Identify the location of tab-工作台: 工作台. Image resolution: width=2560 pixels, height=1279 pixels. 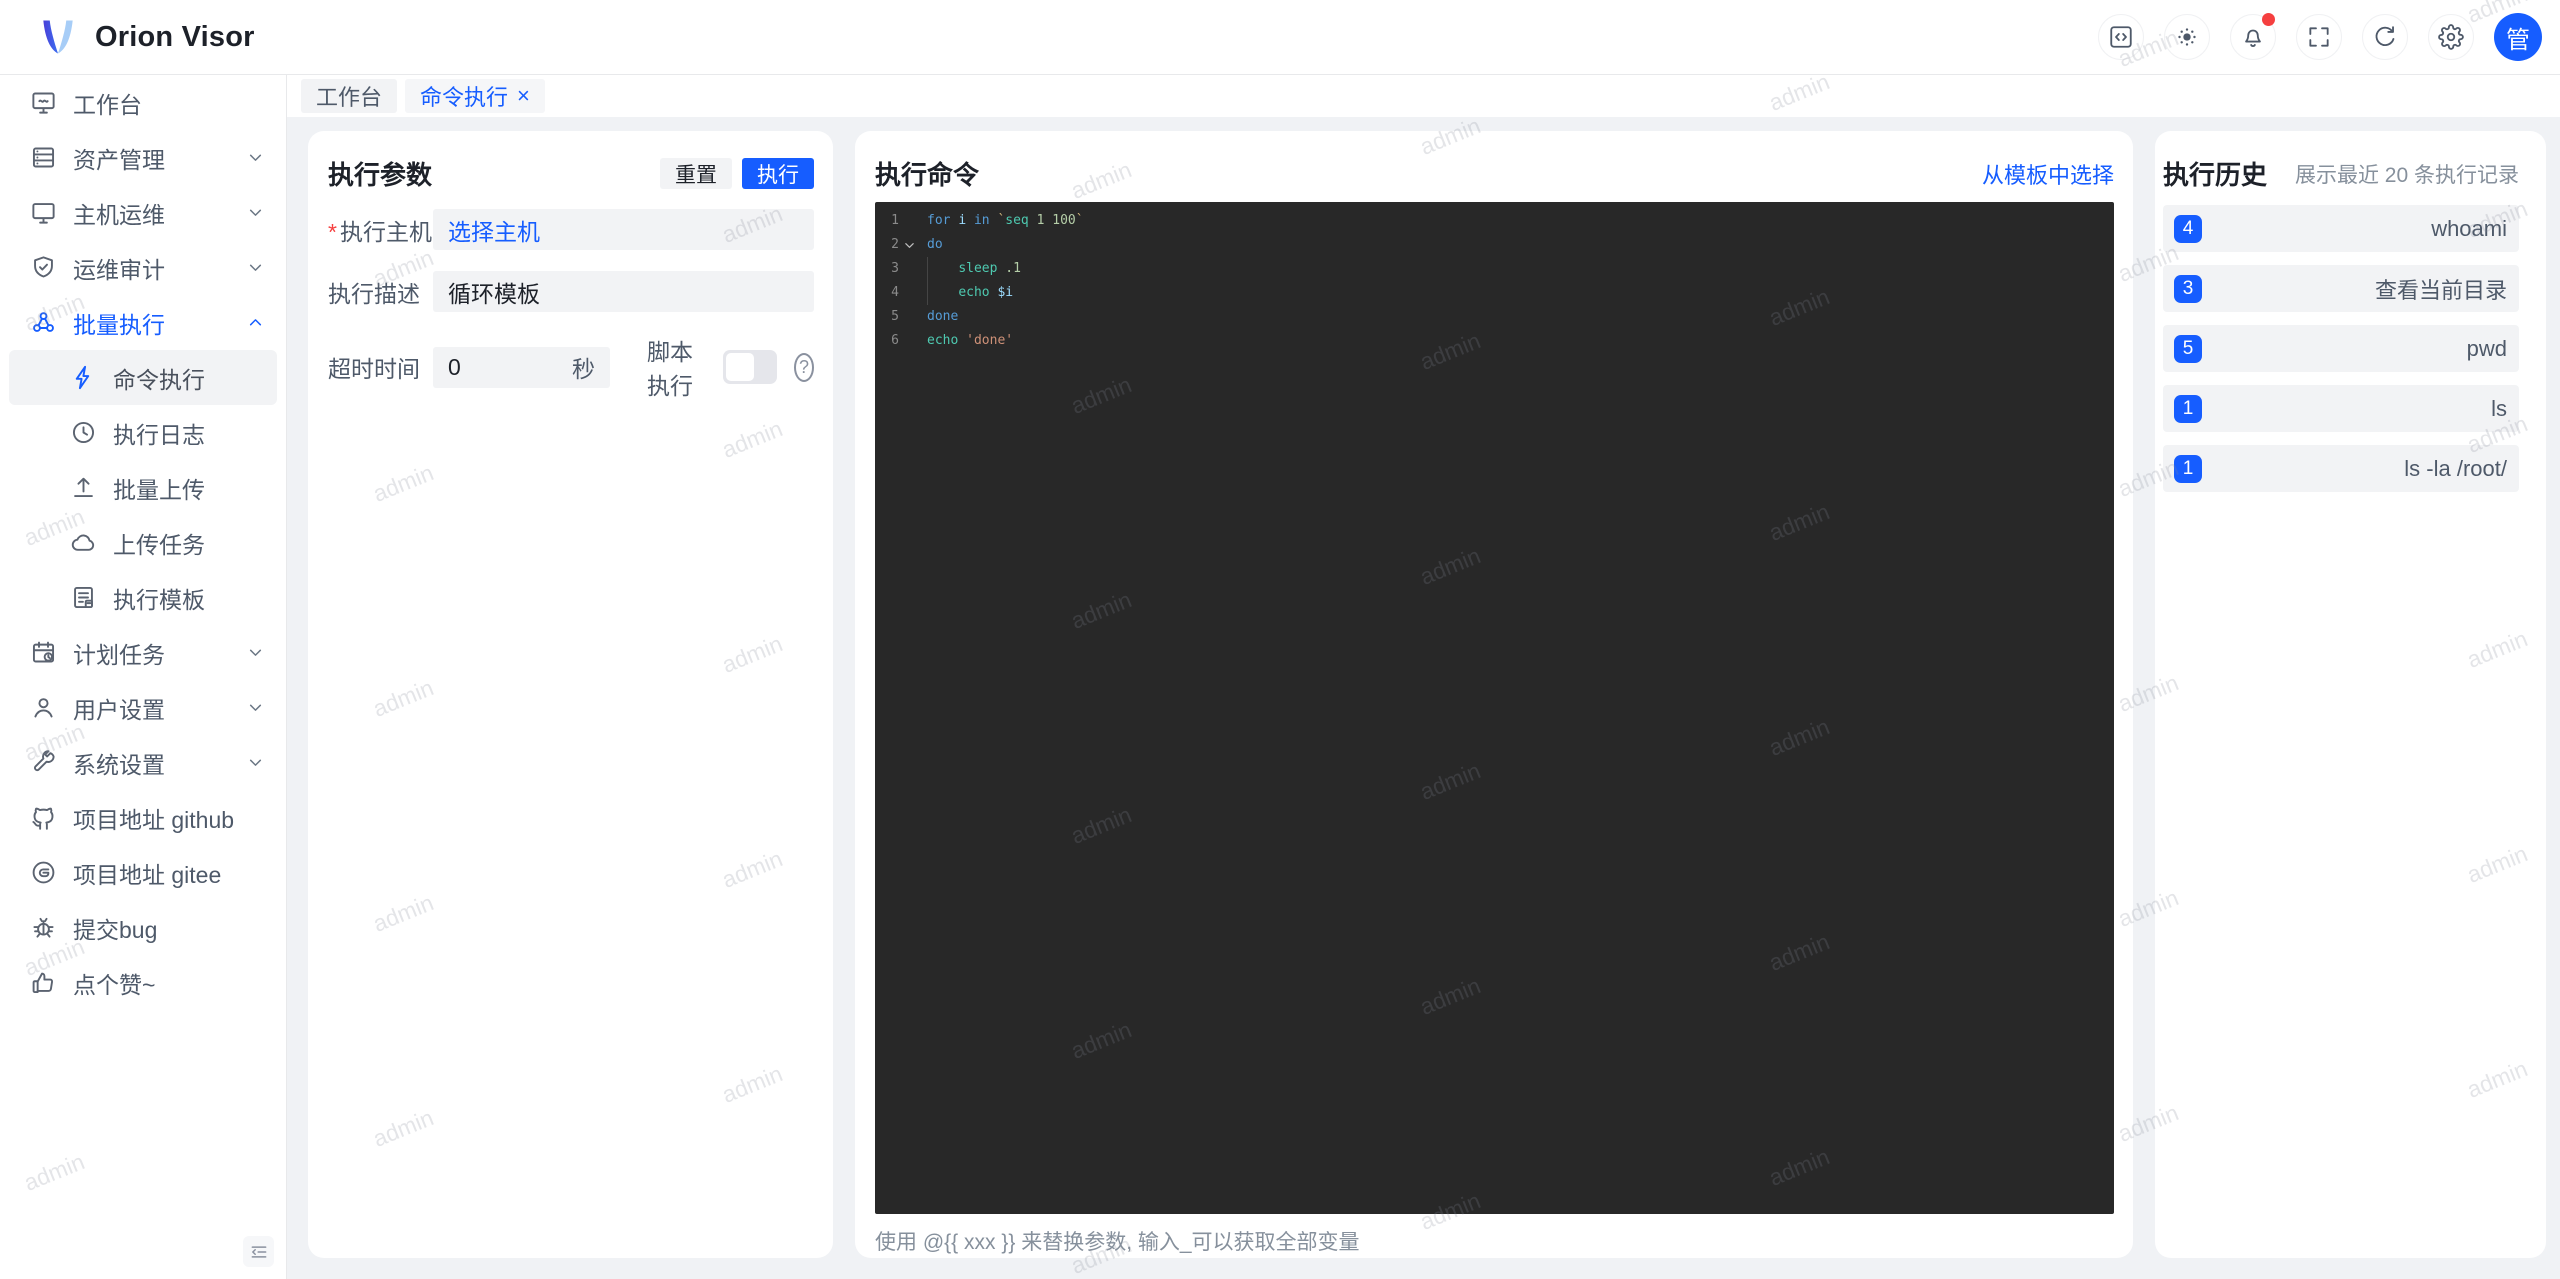
(349, 96).